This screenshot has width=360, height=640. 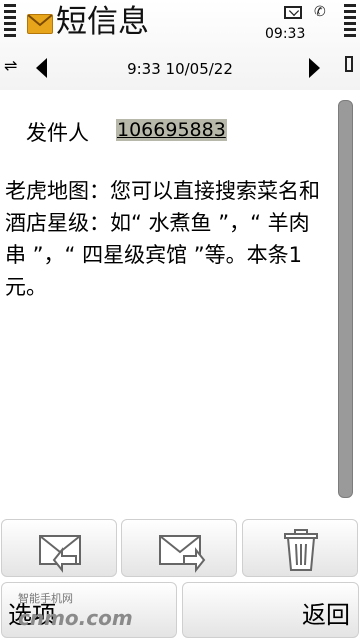 What do you see at coordinates (350, 25) in the screenshot?
I see `battery-level-icon` at bounding box center [350, 25].